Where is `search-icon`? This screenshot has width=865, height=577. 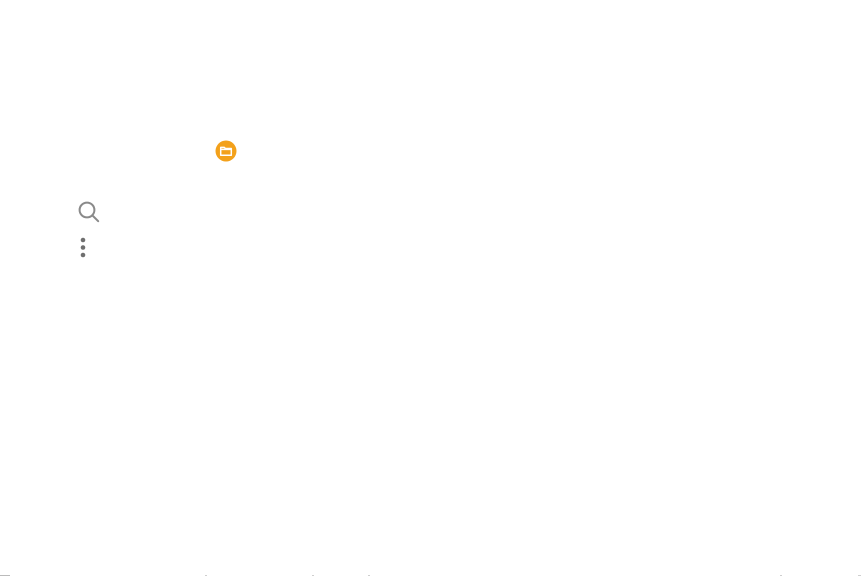 search-icon is located at coordinates (88, 211).